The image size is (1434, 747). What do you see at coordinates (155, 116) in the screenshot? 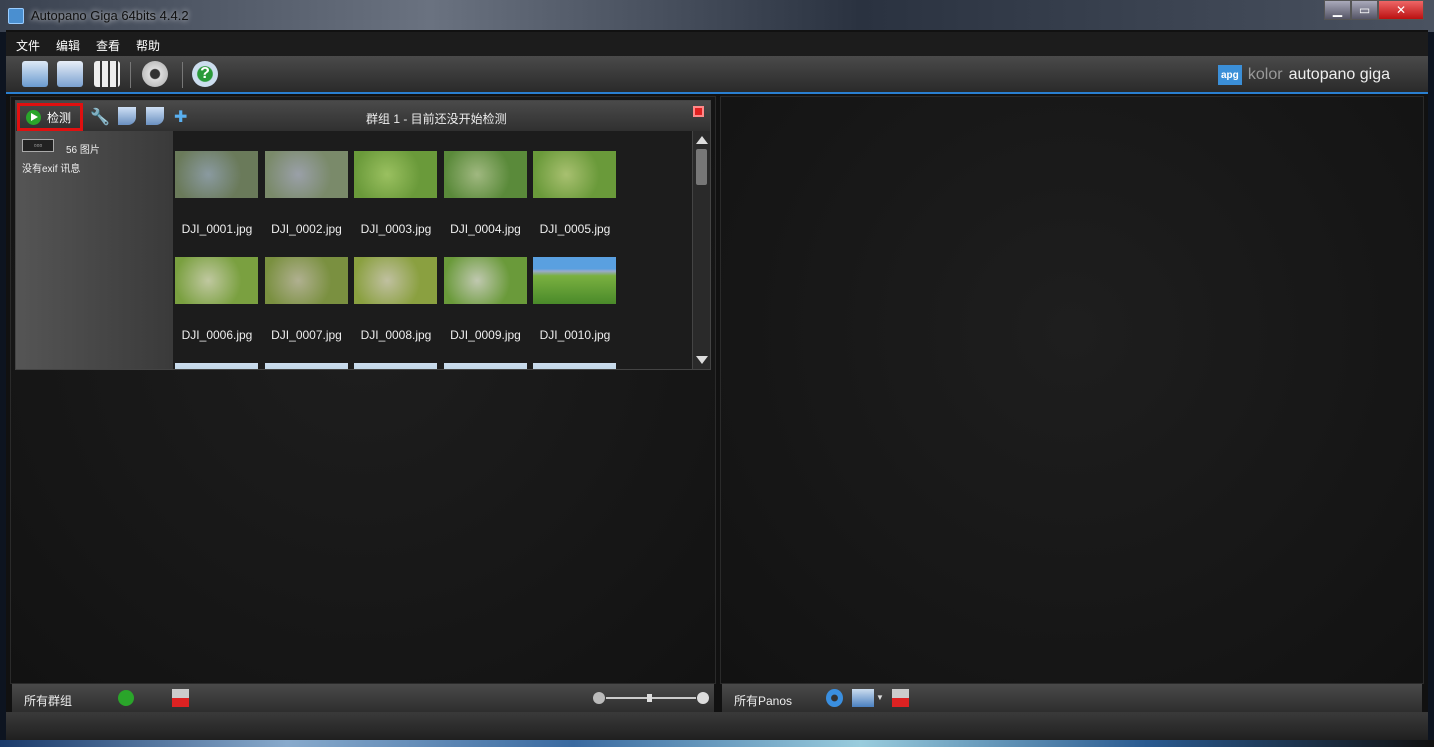
I see `add-group-icon` at bounding box center [155, 116].